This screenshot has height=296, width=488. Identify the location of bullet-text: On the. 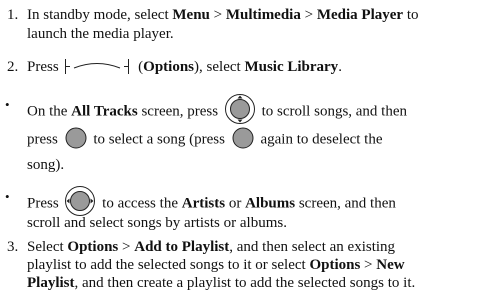
(49, 111).